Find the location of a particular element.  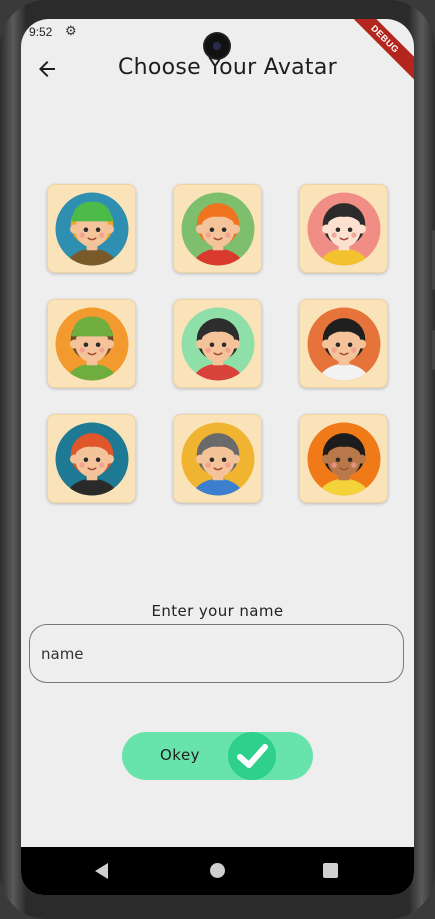

avatar-boy-dark-hair-icon is located at coordinates (217, 343).